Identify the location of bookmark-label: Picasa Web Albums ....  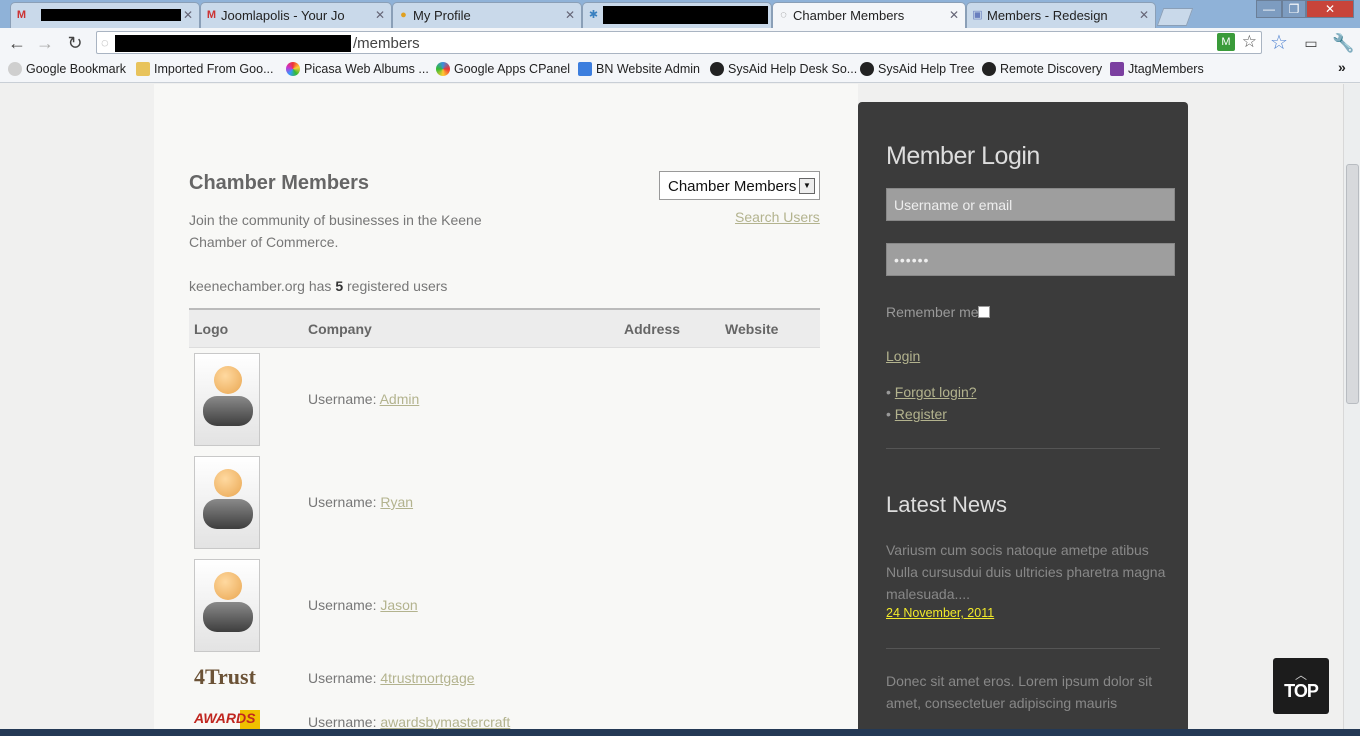
(366, 69).